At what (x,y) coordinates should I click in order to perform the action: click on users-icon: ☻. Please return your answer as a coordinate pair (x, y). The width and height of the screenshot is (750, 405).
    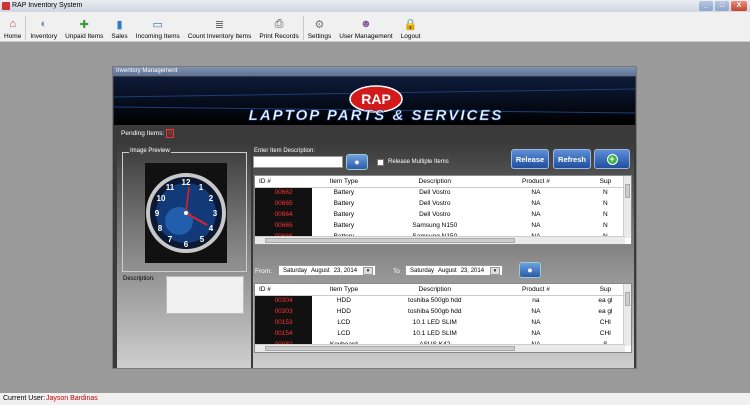
    Looking at the image, I should click on (366, 24).